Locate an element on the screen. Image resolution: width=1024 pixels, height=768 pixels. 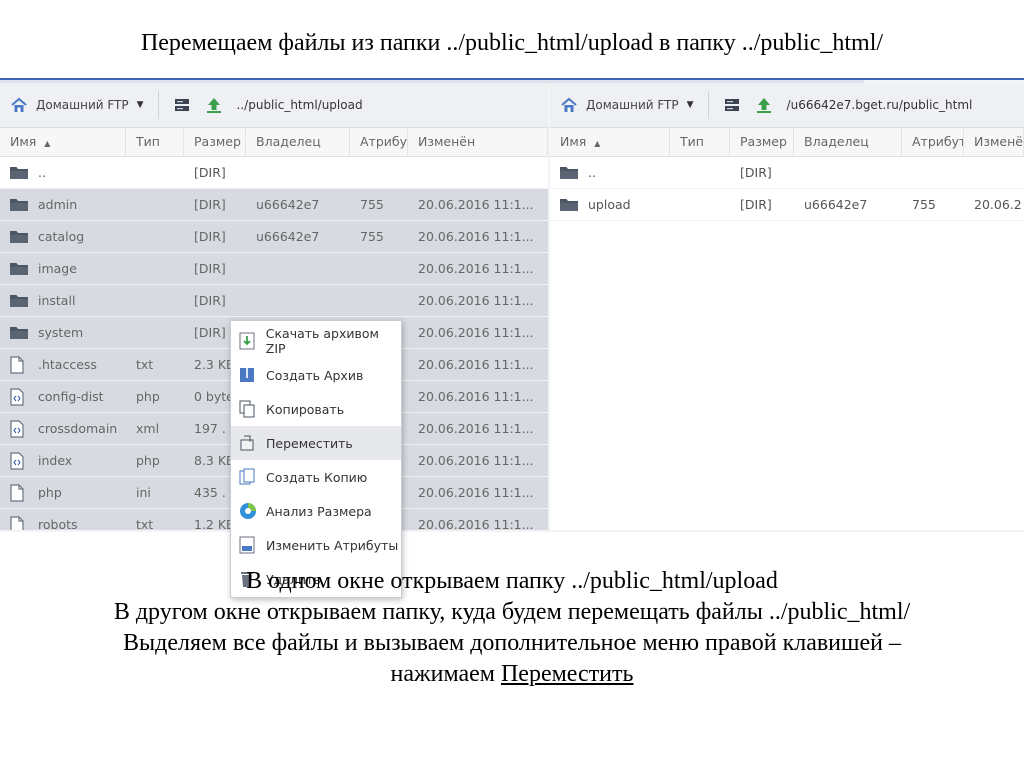
file-type: xml is located at coordinates (148, 428).